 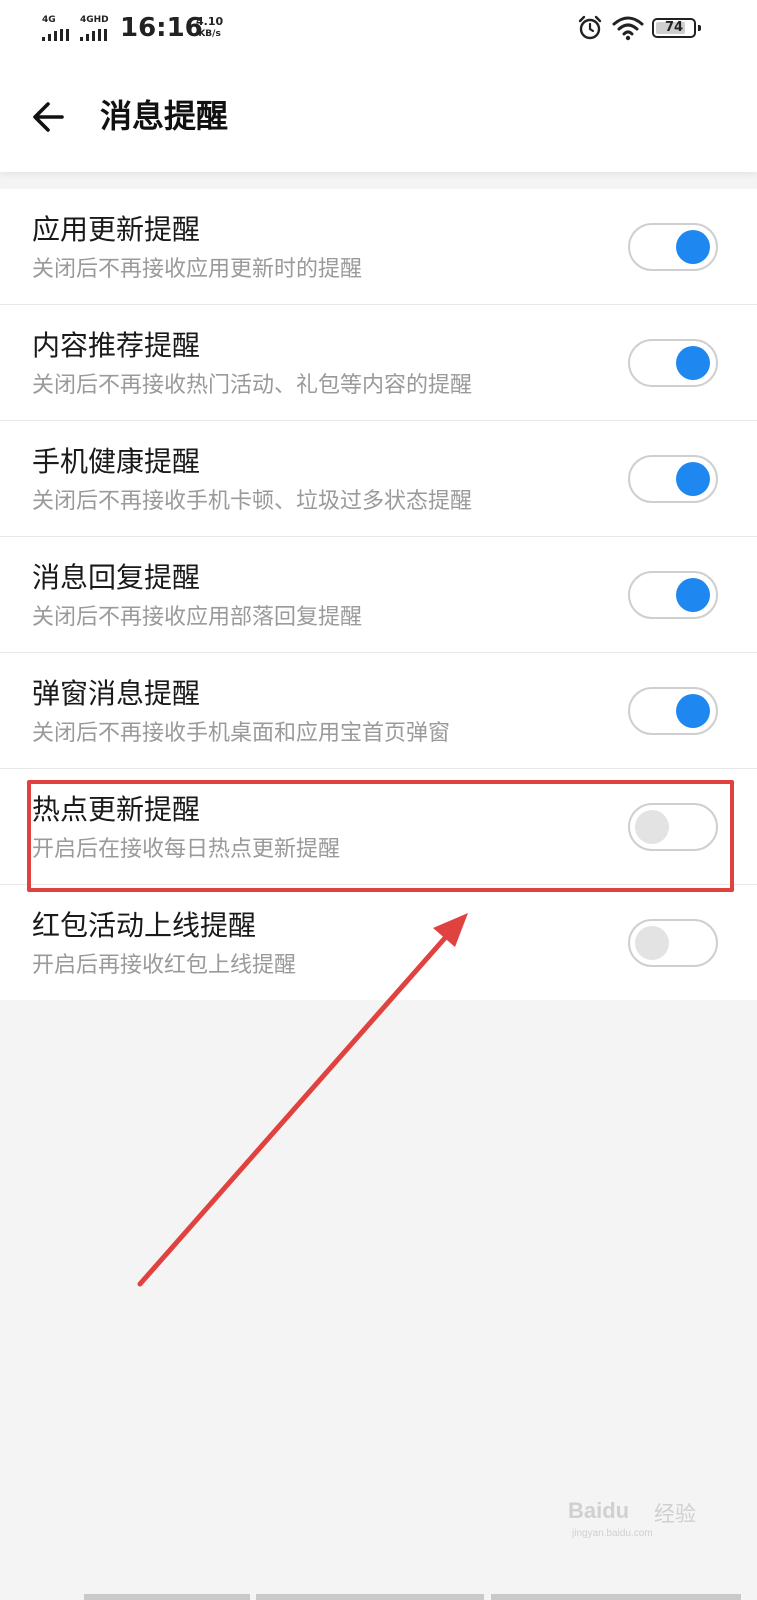 What do you see at coordinates (197, 617) in the screenshot?
I see `setting-description: 关闭后不再接收应用部落回复提醒` at bounding box center [197, 617].